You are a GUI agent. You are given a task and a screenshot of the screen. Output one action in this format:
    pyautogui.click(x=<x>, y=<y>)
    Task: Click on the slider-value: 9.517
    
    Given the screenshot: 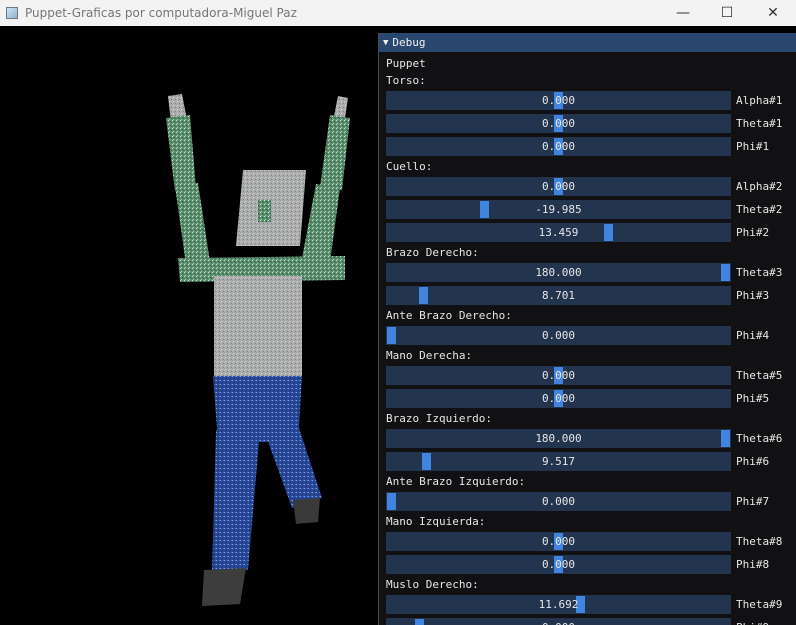 What is the action you would take?
    pyautogui.click(x=558, y=461)
    